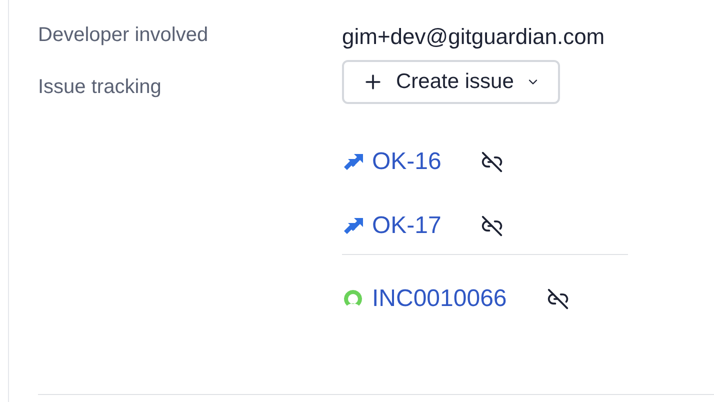 The image size is (714, 402). I want to click on issue-link: OK-16, so click(407, 162).